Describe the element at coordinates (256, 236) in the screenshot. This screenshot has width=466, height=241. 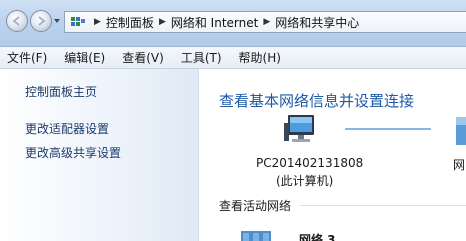
I see `network-bench-icon` at that location.